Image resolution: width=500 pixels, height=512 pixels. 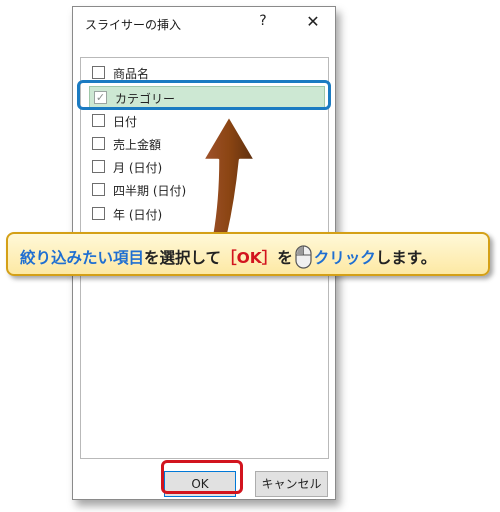 I want to click on callout-text-target: 絞り込みたい項目, so click(x=82, y=258).